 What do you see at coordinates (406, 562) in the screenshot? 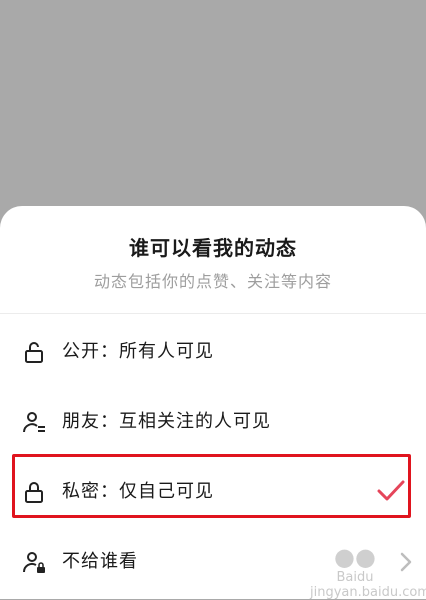
I see `chevron-right-icon` at bounding box center [406, 562].